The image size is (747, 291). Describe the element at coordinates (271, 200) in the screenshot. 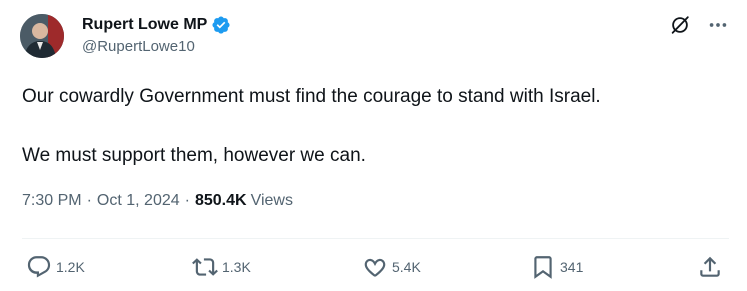

I see `views-label: Views` at that location.